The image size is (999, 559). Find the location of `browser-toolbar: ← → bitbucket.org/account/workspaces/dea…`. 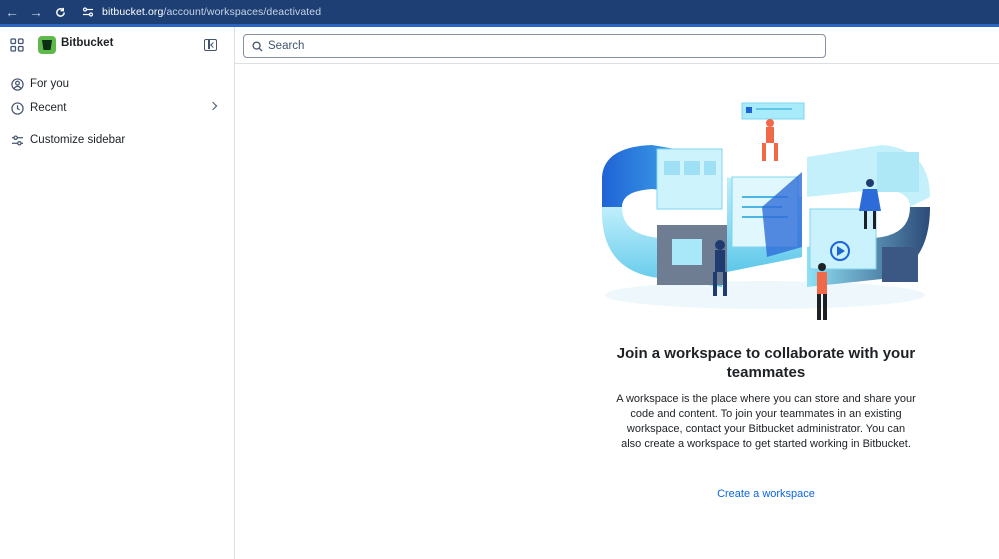

browser-toolbar: ← → bitbucket.org/account/workspaces/dea… is located at coordinates (499, 12).